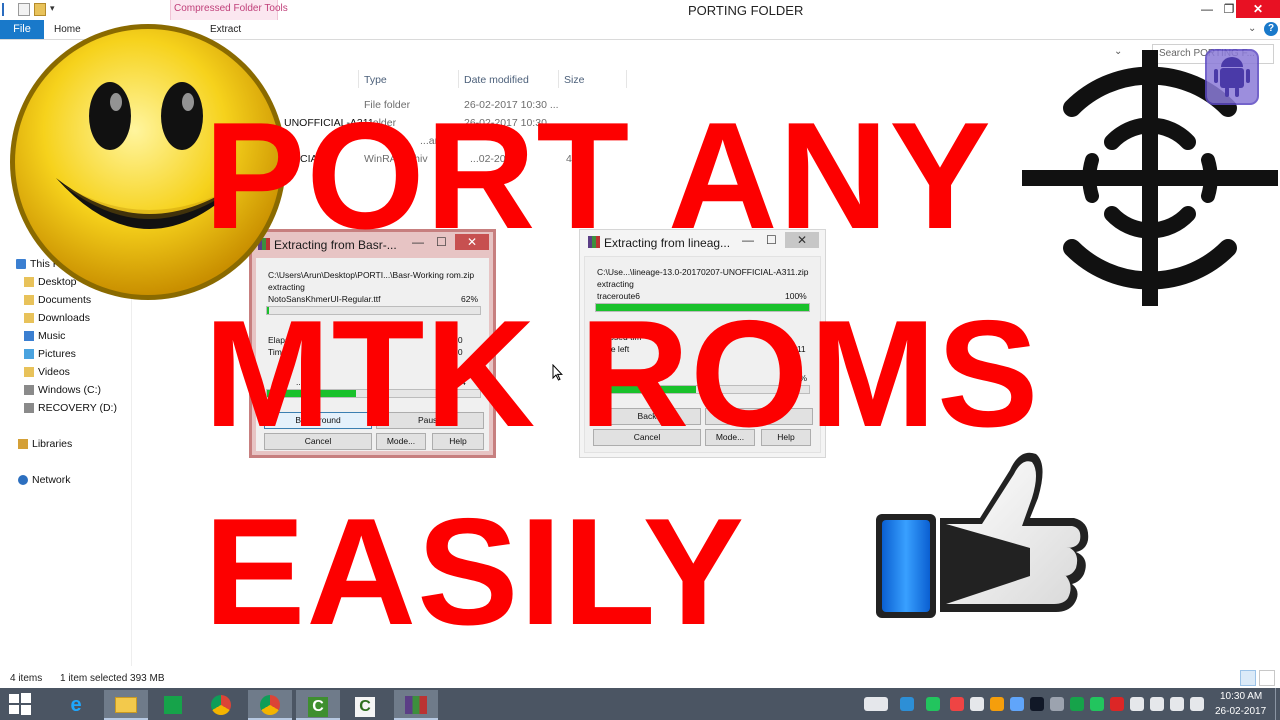 The height and width of the screenshot is (720, 1280). I want to click on qat-dropdown-icon: ▾, so click(54, 9).